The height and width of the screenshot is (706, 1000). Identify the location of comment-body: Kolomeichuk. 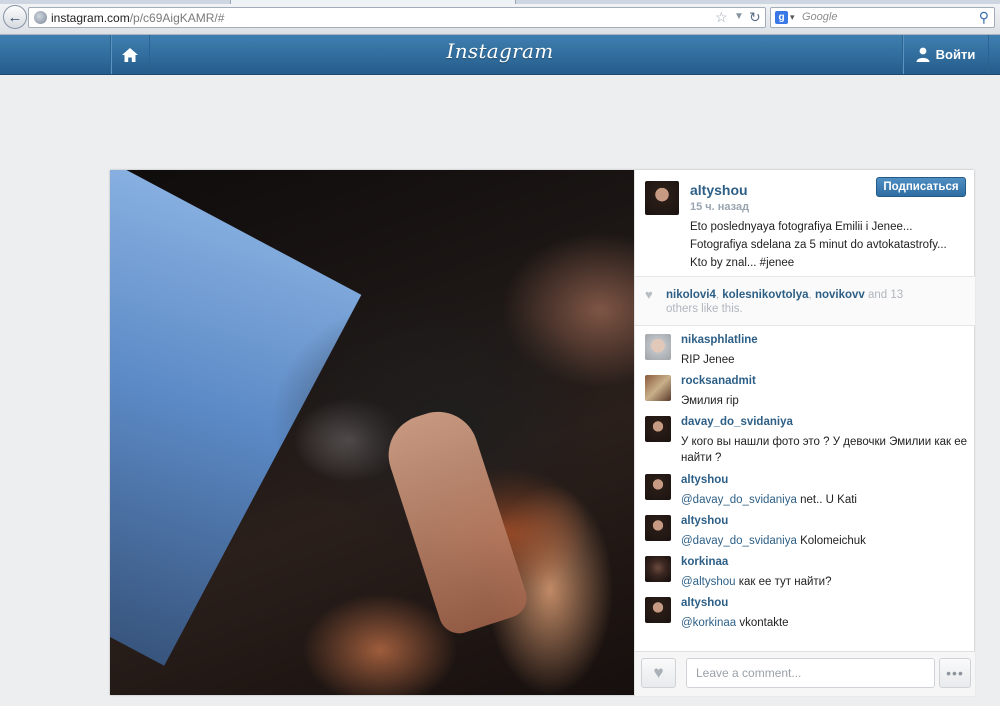
(831, 541).